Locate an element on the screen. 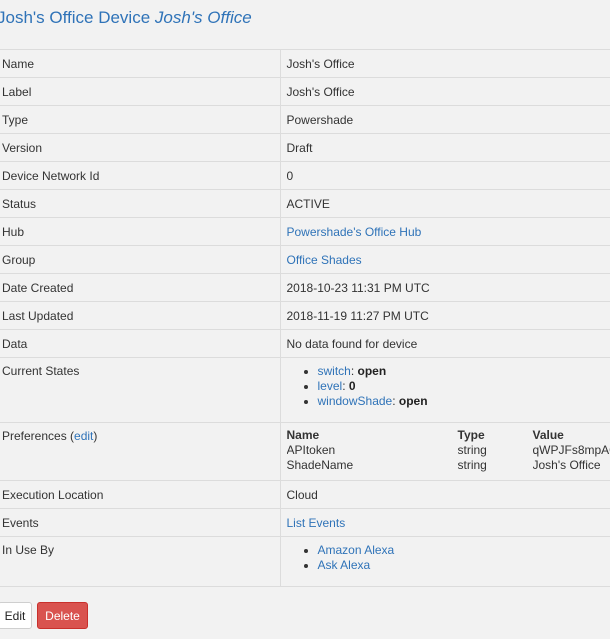 This screenshot has height=639, width=610. row-group: Group Office Shades is located at coordinates (305, 259).